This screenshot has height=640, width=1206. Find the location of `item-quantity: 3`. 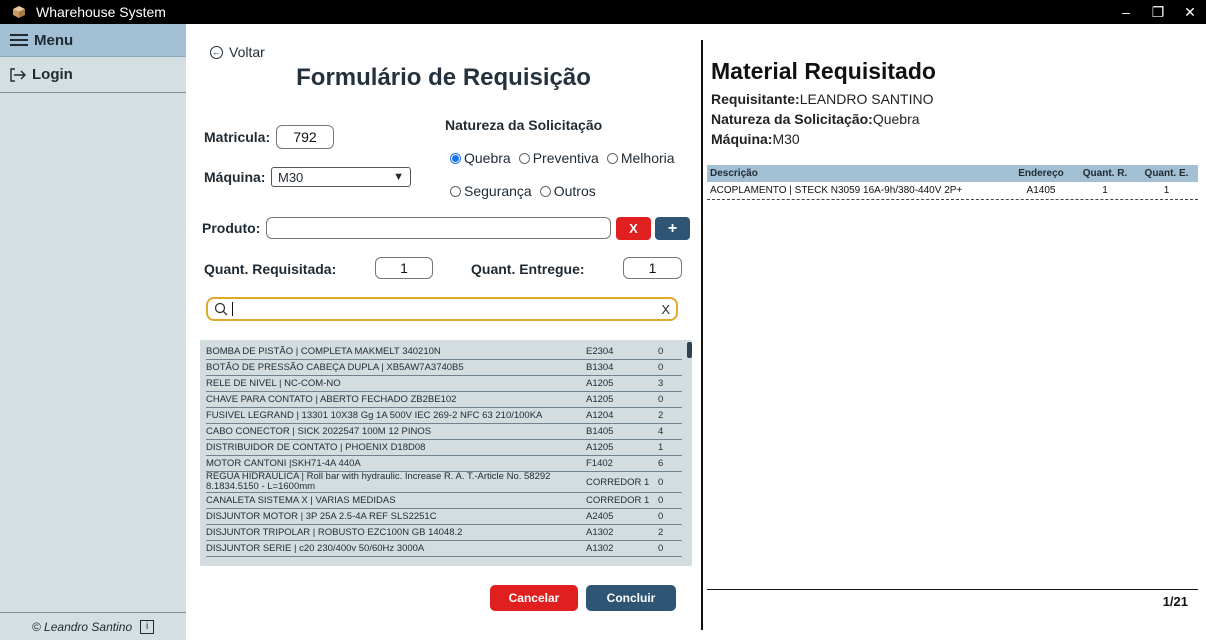

item-quantity: 3 is located at coordinates (661, 383).